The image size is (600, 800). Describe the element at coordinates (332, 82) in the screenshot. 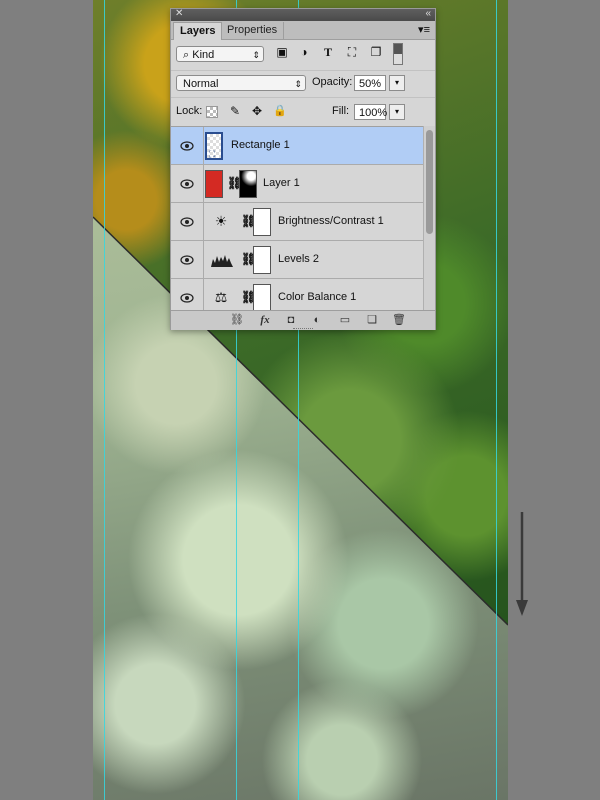

I see `opacity-label: Opacity:` at that location.